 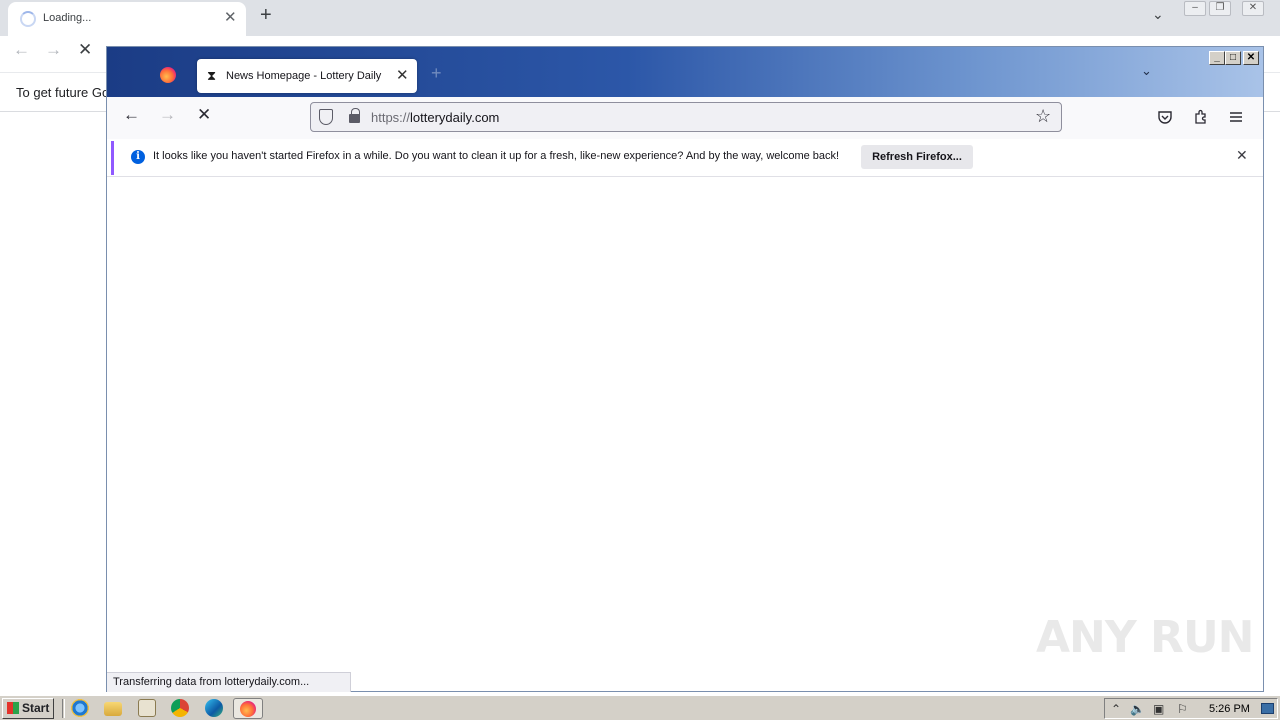 What do you see at coordinates (180, 708) in the screenshot?
I see `chrome-icon` at bounding box center [180, 708].